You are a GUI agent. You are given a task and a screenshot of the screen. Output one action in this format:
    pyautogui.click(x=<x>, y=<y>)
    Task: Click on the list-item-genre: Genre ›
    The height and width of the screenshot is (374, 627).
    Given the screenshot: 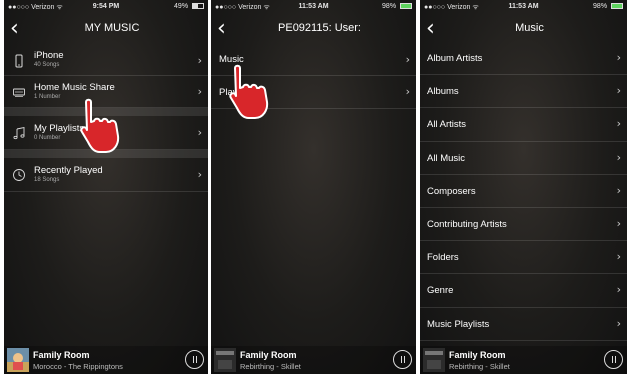 What is the action you would take?
    pyautogui.click(x=523, y=291)
    